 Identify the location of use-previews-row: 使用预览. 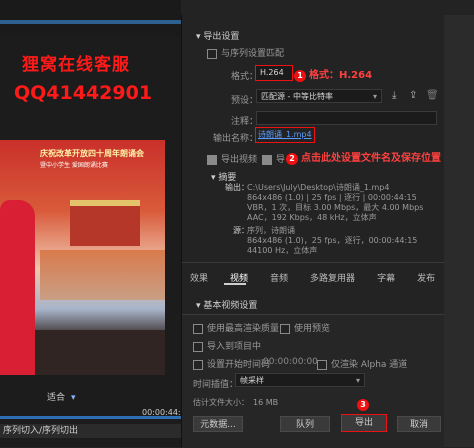
(305, 327).